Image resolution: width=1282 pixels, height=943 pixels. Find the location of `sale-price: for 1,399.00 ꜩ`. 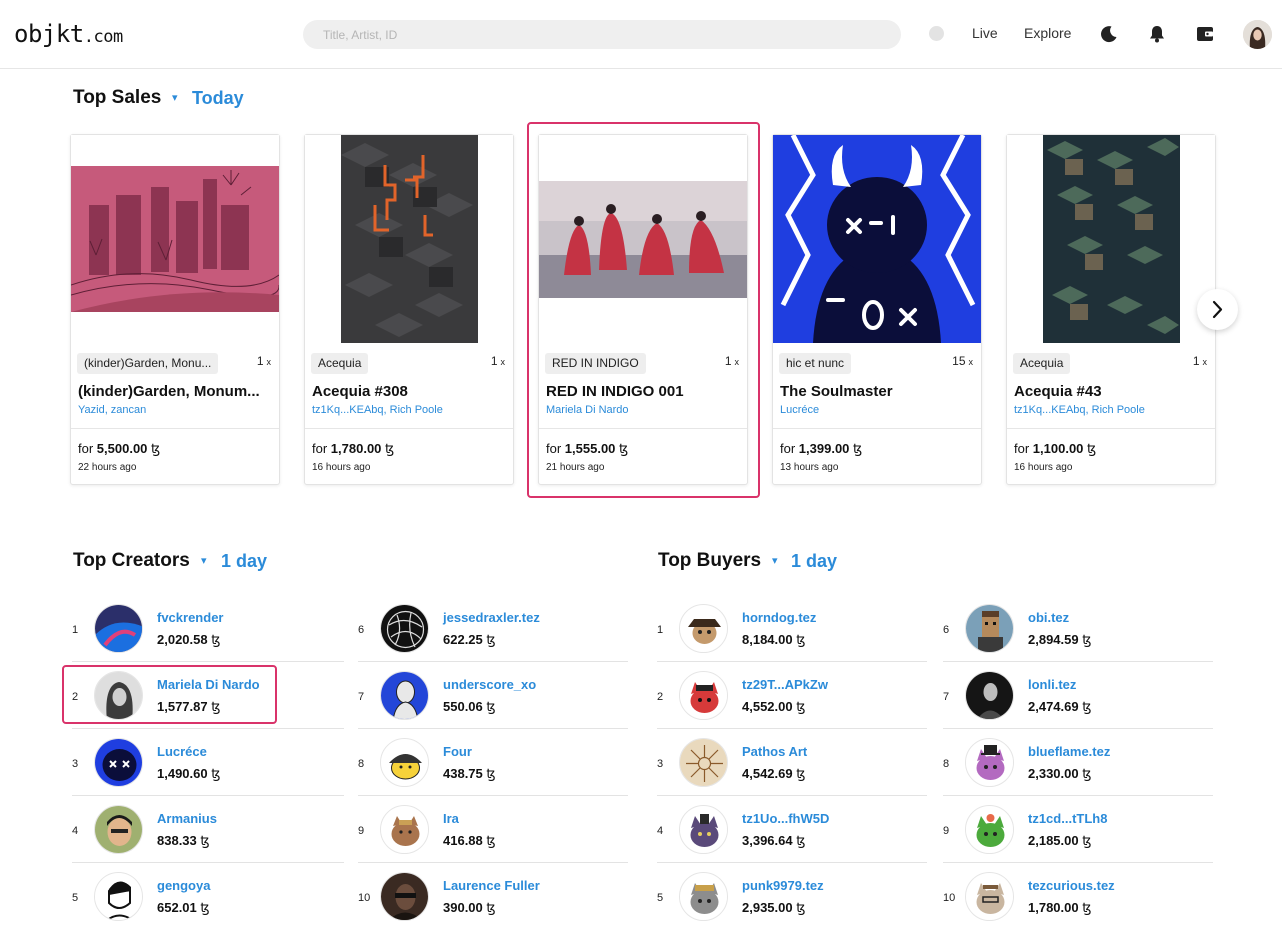

sale-price: for 1,399.00 ꜩ is located at coordinates (821, 448).